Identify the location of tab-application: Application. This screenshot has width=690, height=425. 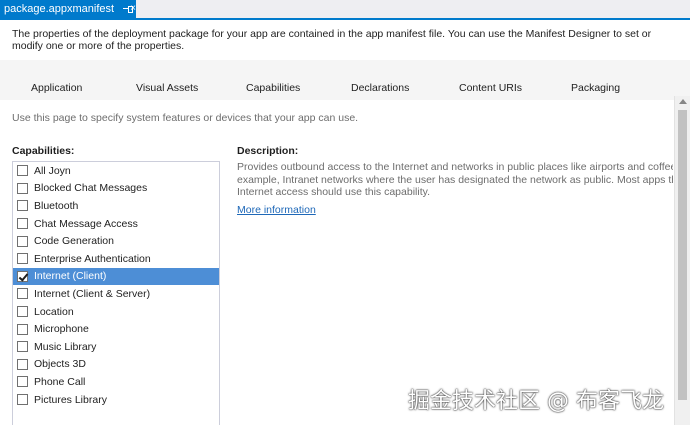
(56, 88).